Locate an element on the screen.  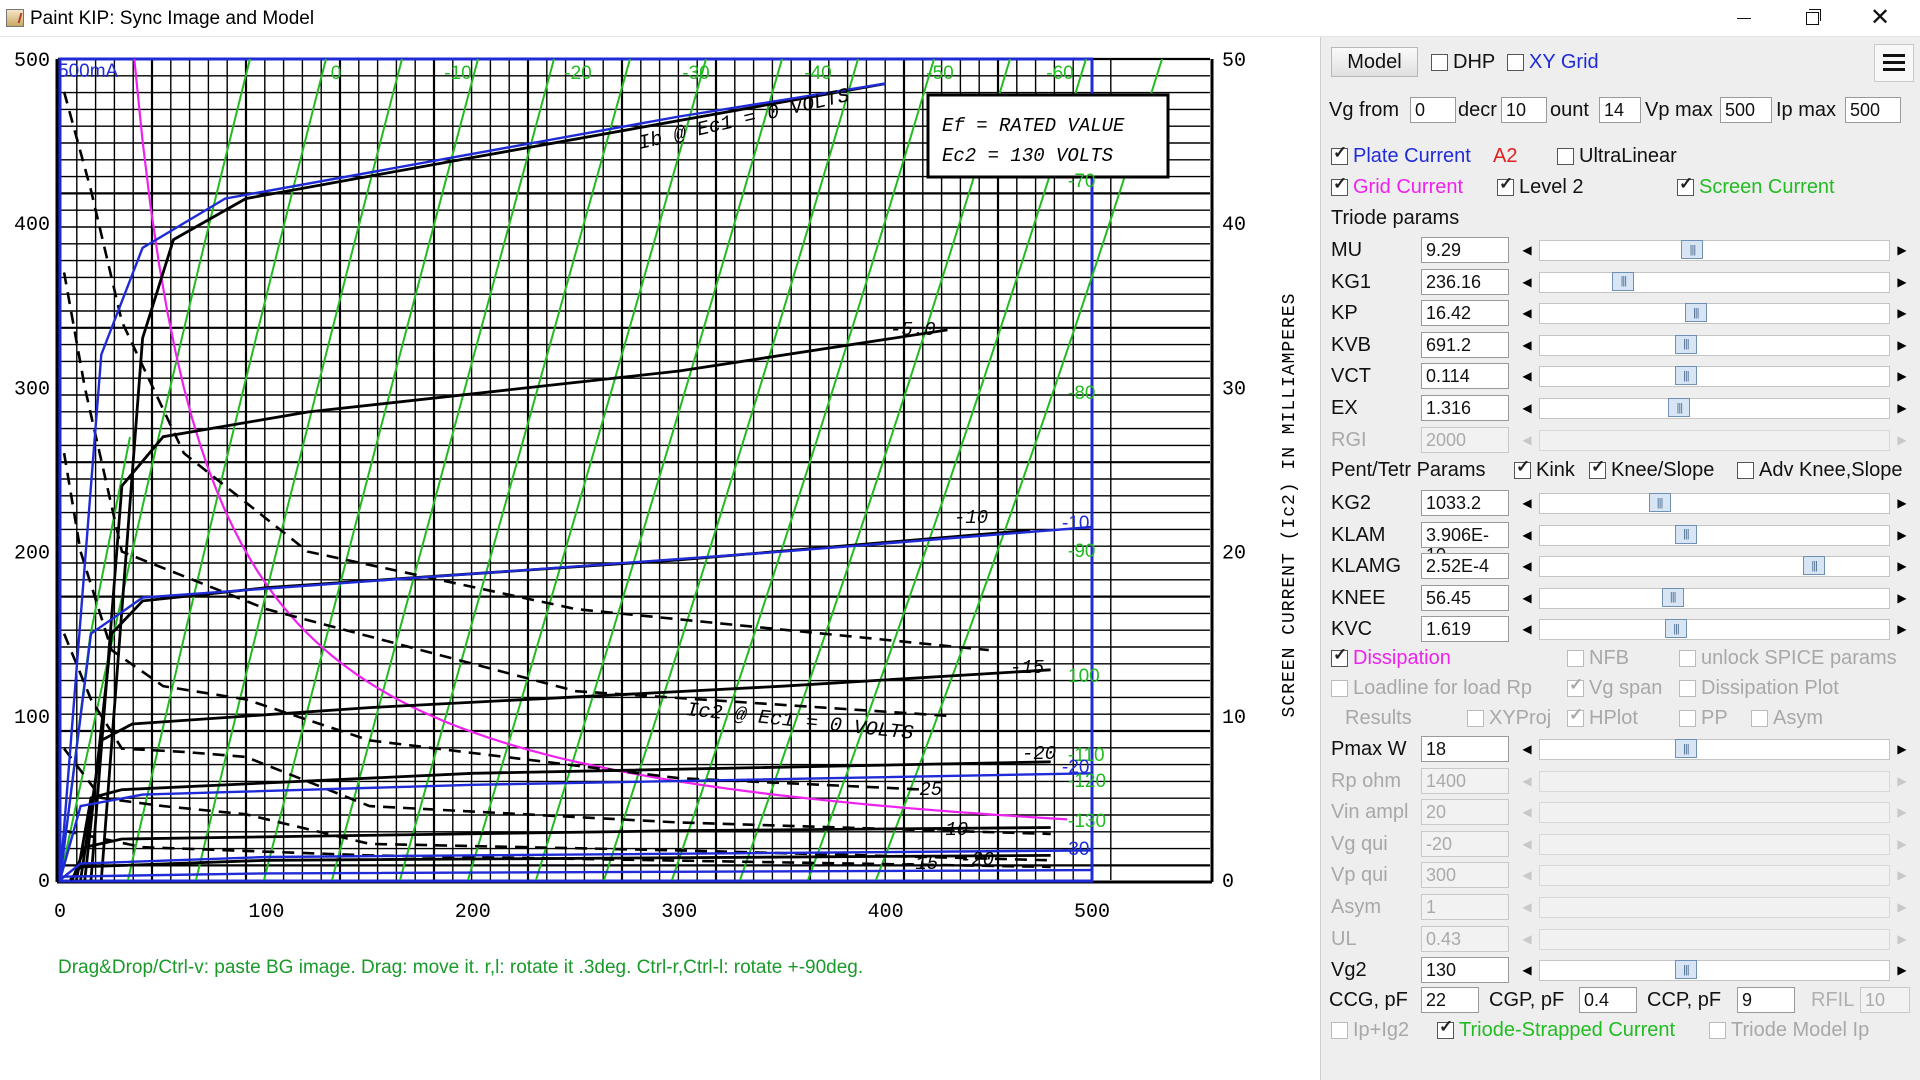
cgp-input: 0.4 is located at coordinates (1608, 1000).